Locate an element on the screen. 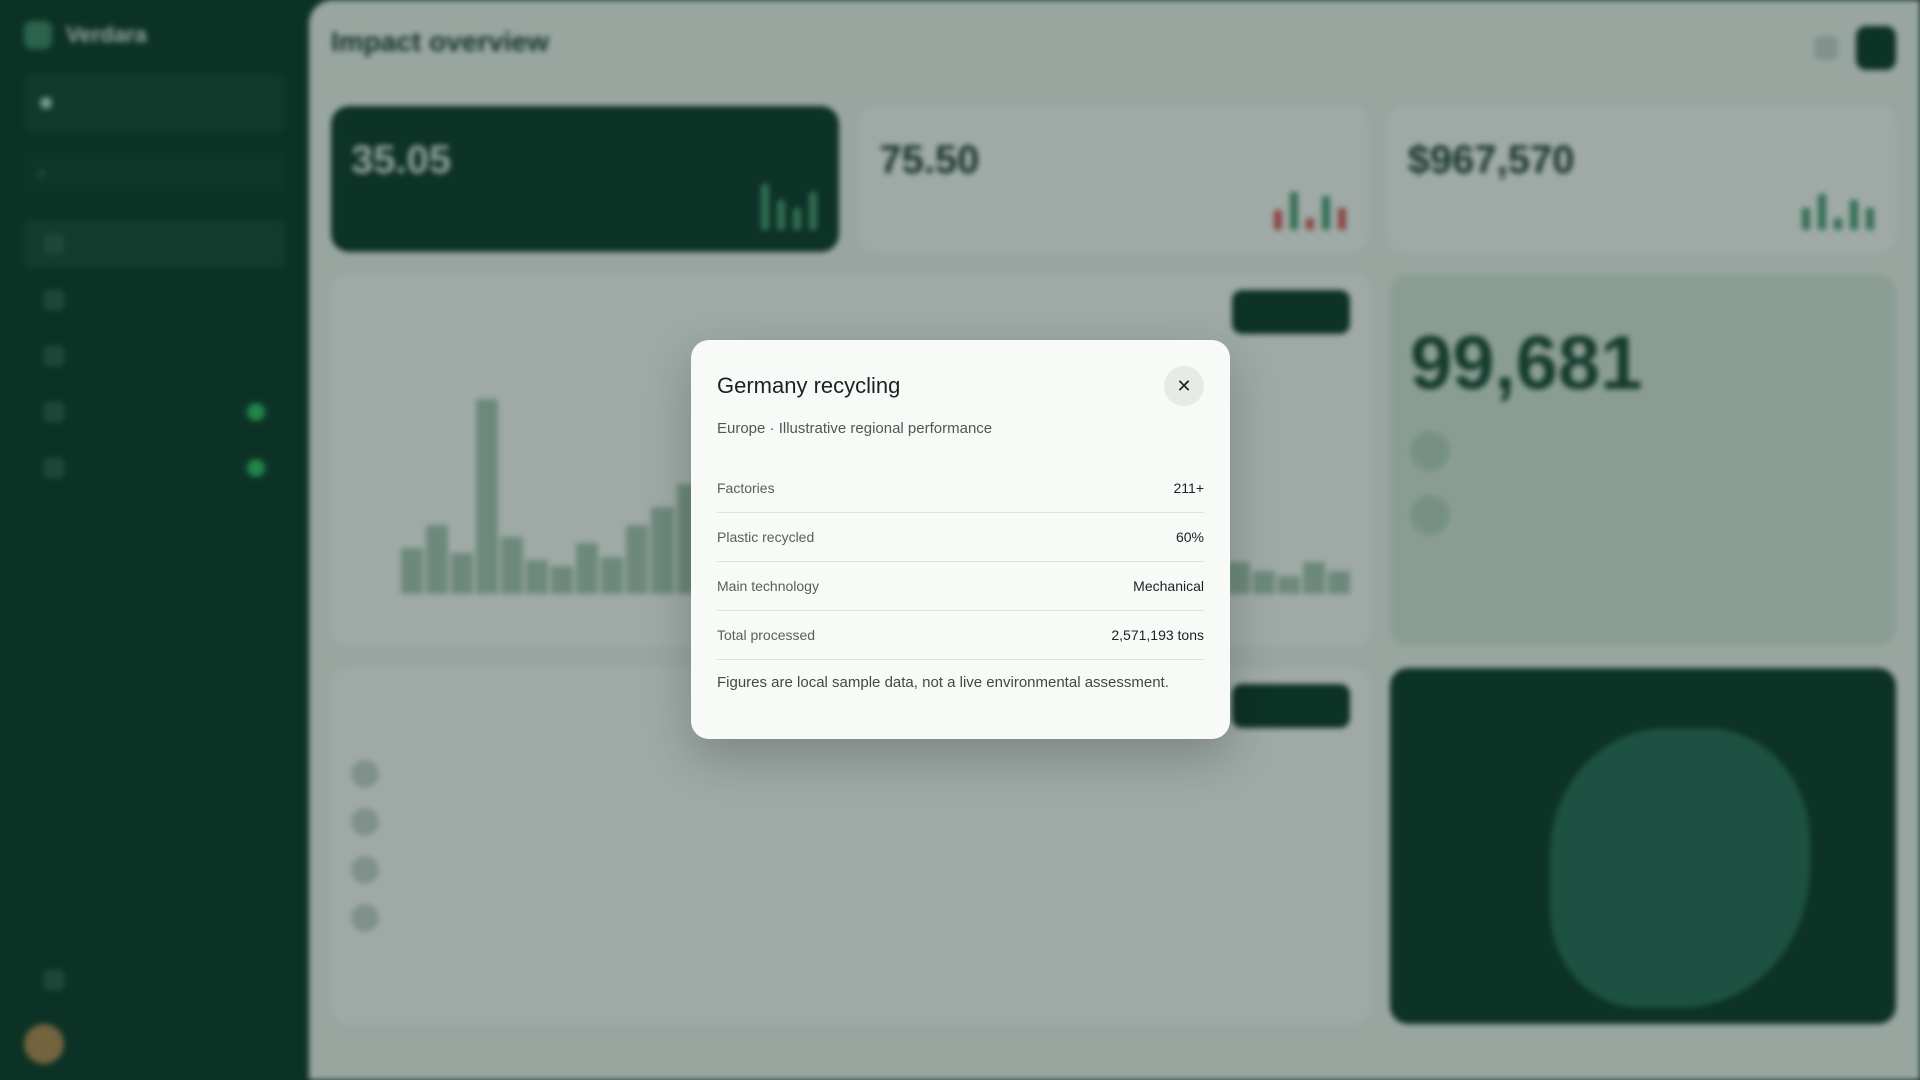  detail-label: Plastic recycled is located at coordinates (766, 537).